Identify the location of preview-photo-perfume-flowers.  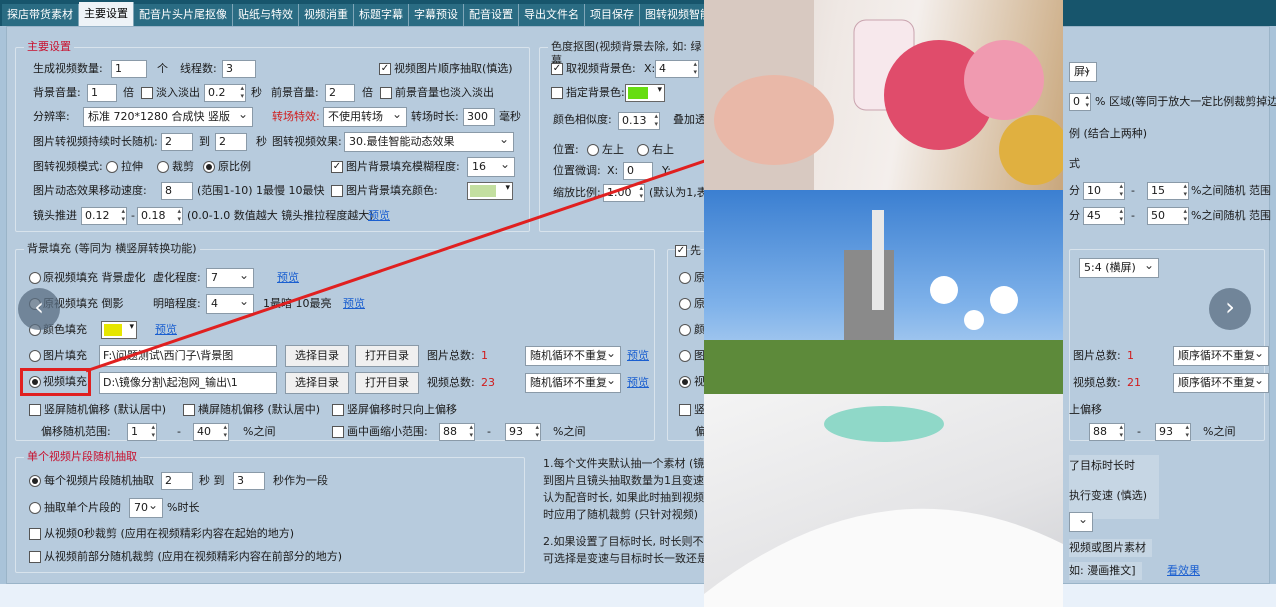
(883, 95).